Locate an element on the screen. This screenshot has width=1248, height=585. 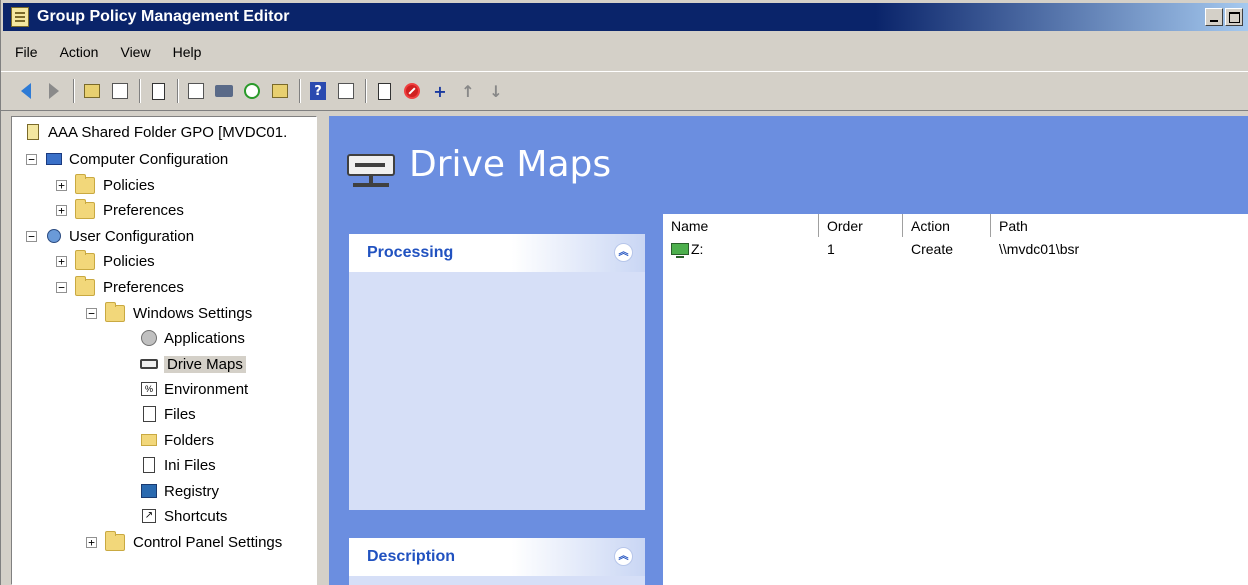
environment-icon: % is located at coordinates (149, 389).